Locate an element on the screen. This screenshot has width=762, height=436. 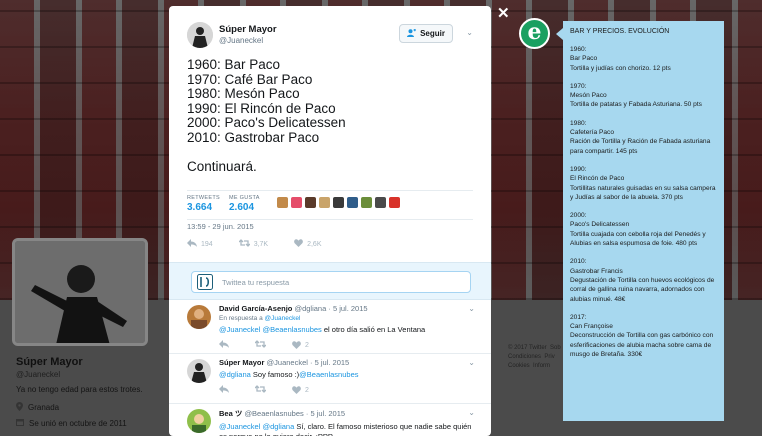
tweet-actions: 194 3,7K 2,6K is located at coordinates (254, 244).